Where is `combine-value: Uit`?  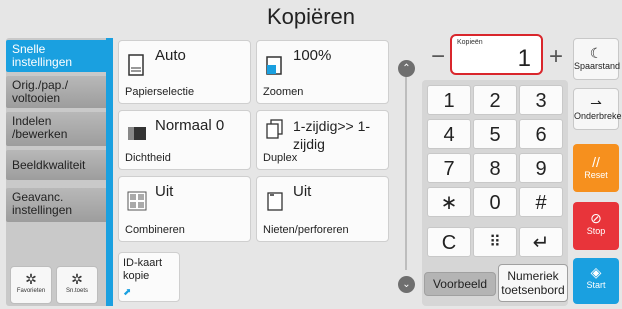
combine-value: Uit is located at coordinates (164, 191).